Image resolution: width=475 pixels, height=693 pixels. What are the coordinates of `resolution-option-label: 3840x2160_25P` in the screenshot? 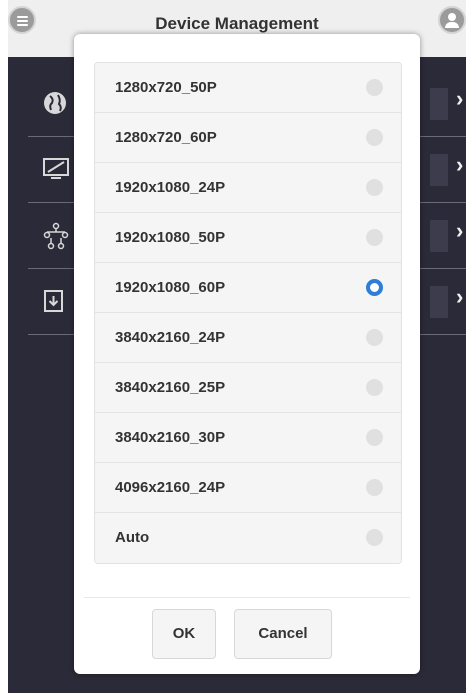 It's located at (170, 387).